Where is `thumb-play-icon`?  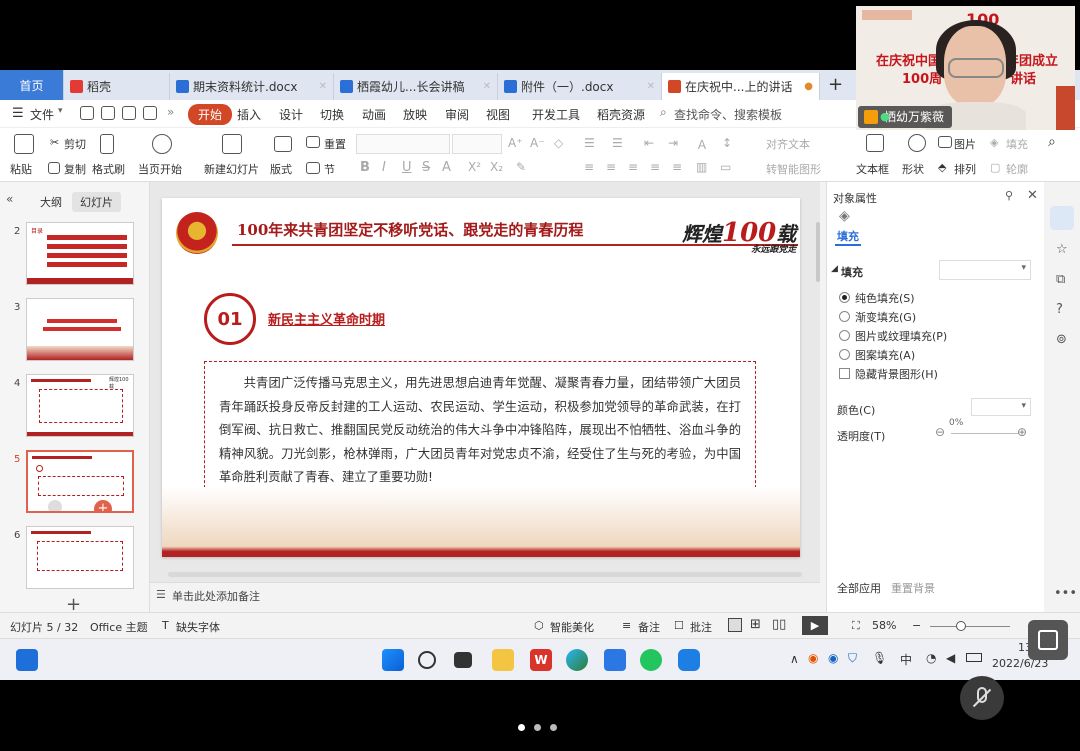 thumb-play-icon is located at coordinates (55, 505).